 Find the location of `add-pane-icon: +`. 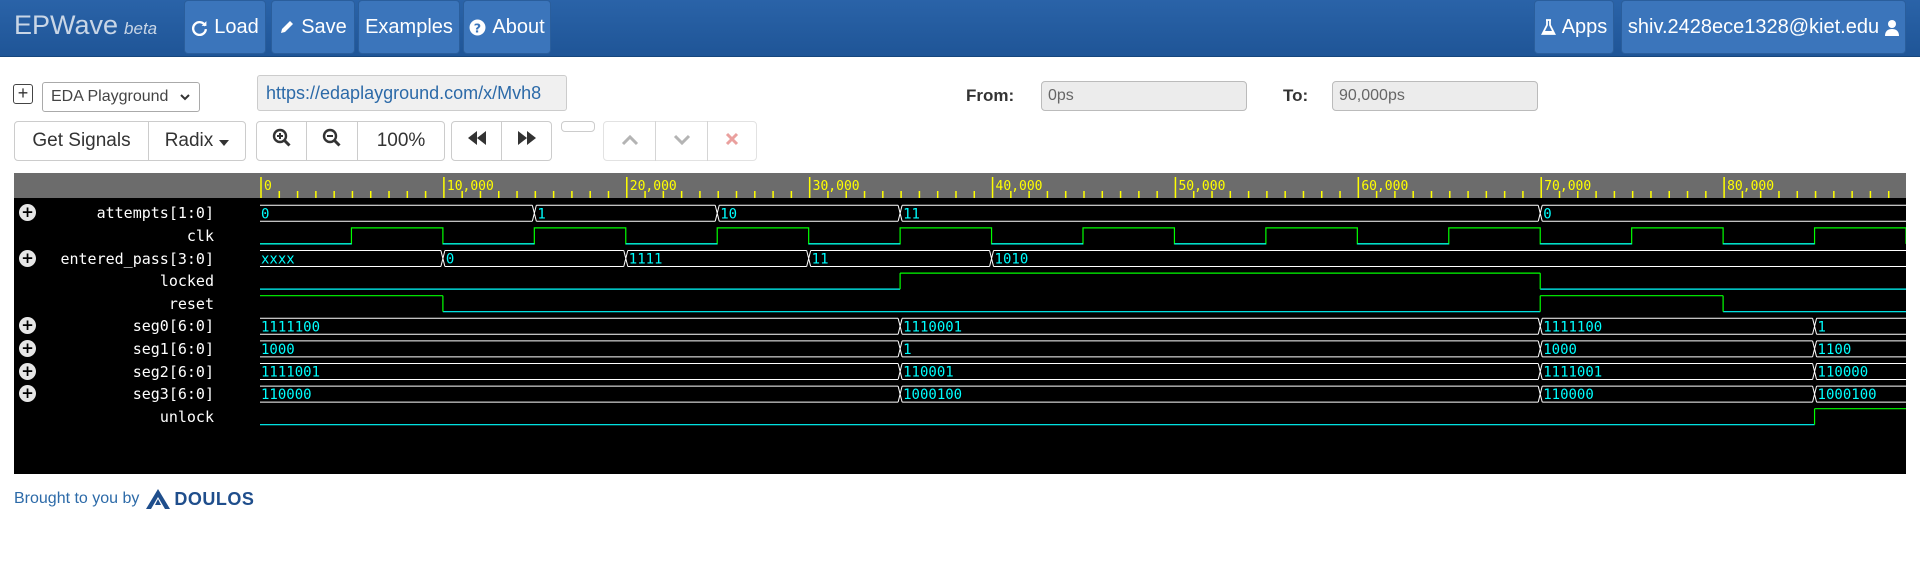

add-pane-icon: + is located at coordinates (23, 94).